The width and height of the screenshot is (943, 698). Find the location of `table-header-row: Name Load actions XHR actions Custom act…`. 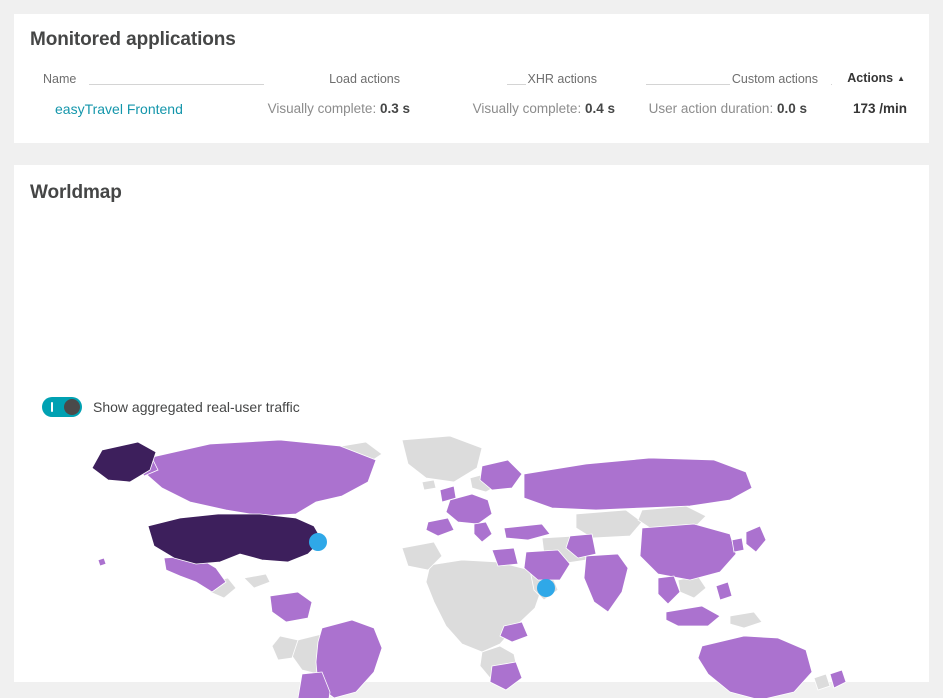

table-header-row: Name Load actions XHR actions Custom act… is located at coordinates (474, 74).